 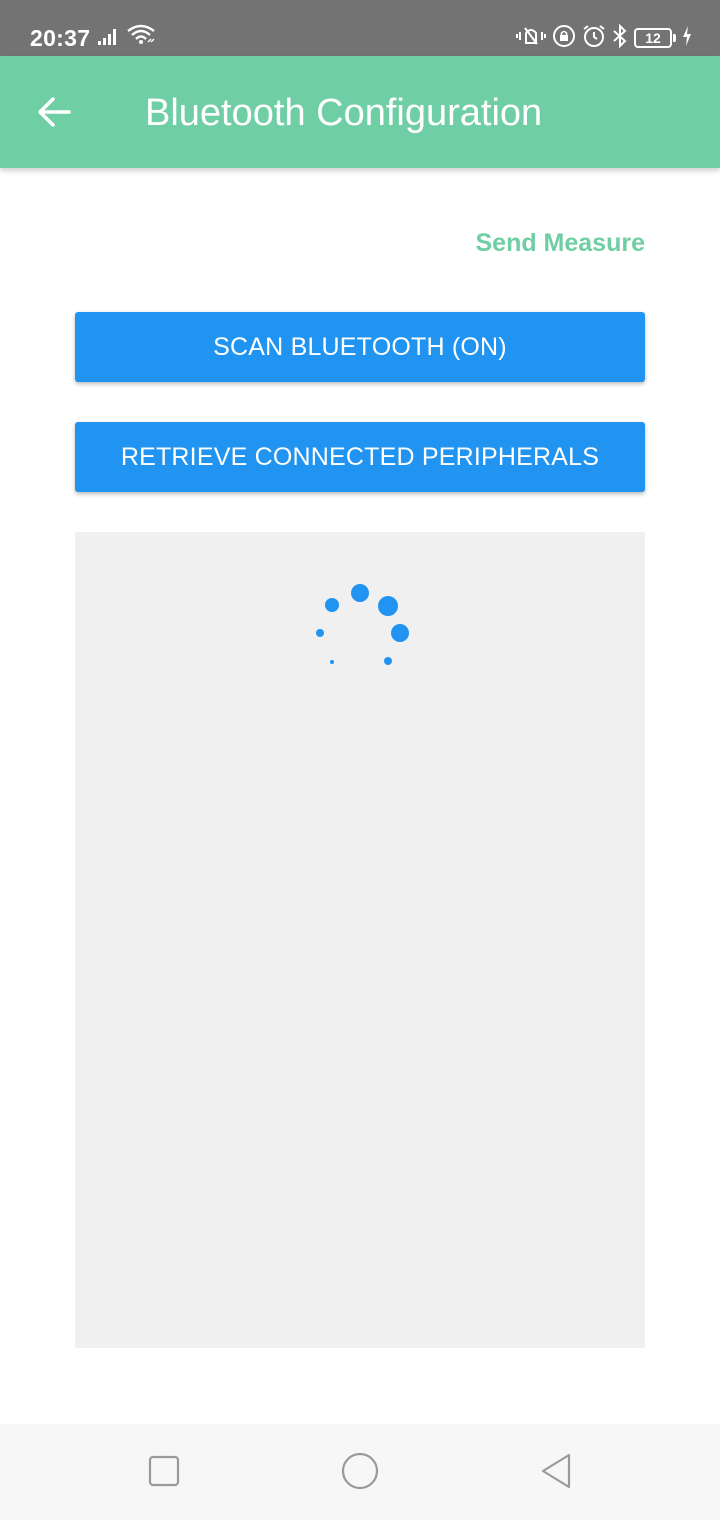 I want to click on spinner-dots, so click(x=362, y=630).